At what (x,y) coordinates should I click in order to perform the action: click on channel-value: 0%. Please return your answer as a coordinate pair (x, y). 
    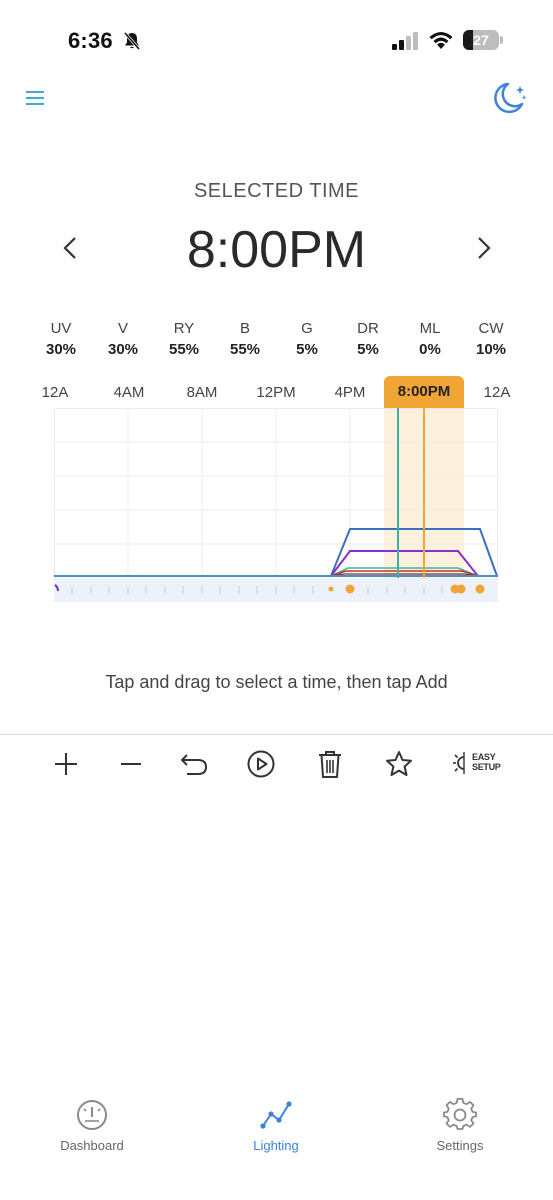
    Looking at the image, I should click on (430, 349).